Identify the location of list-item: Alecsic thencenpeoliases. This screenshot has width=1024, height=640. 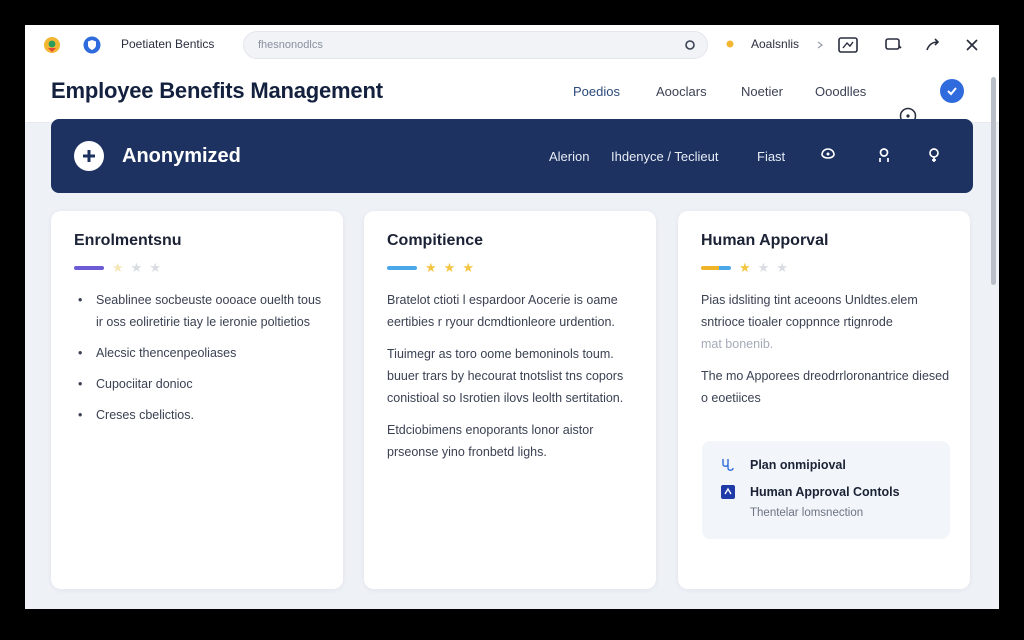
(199, 353).